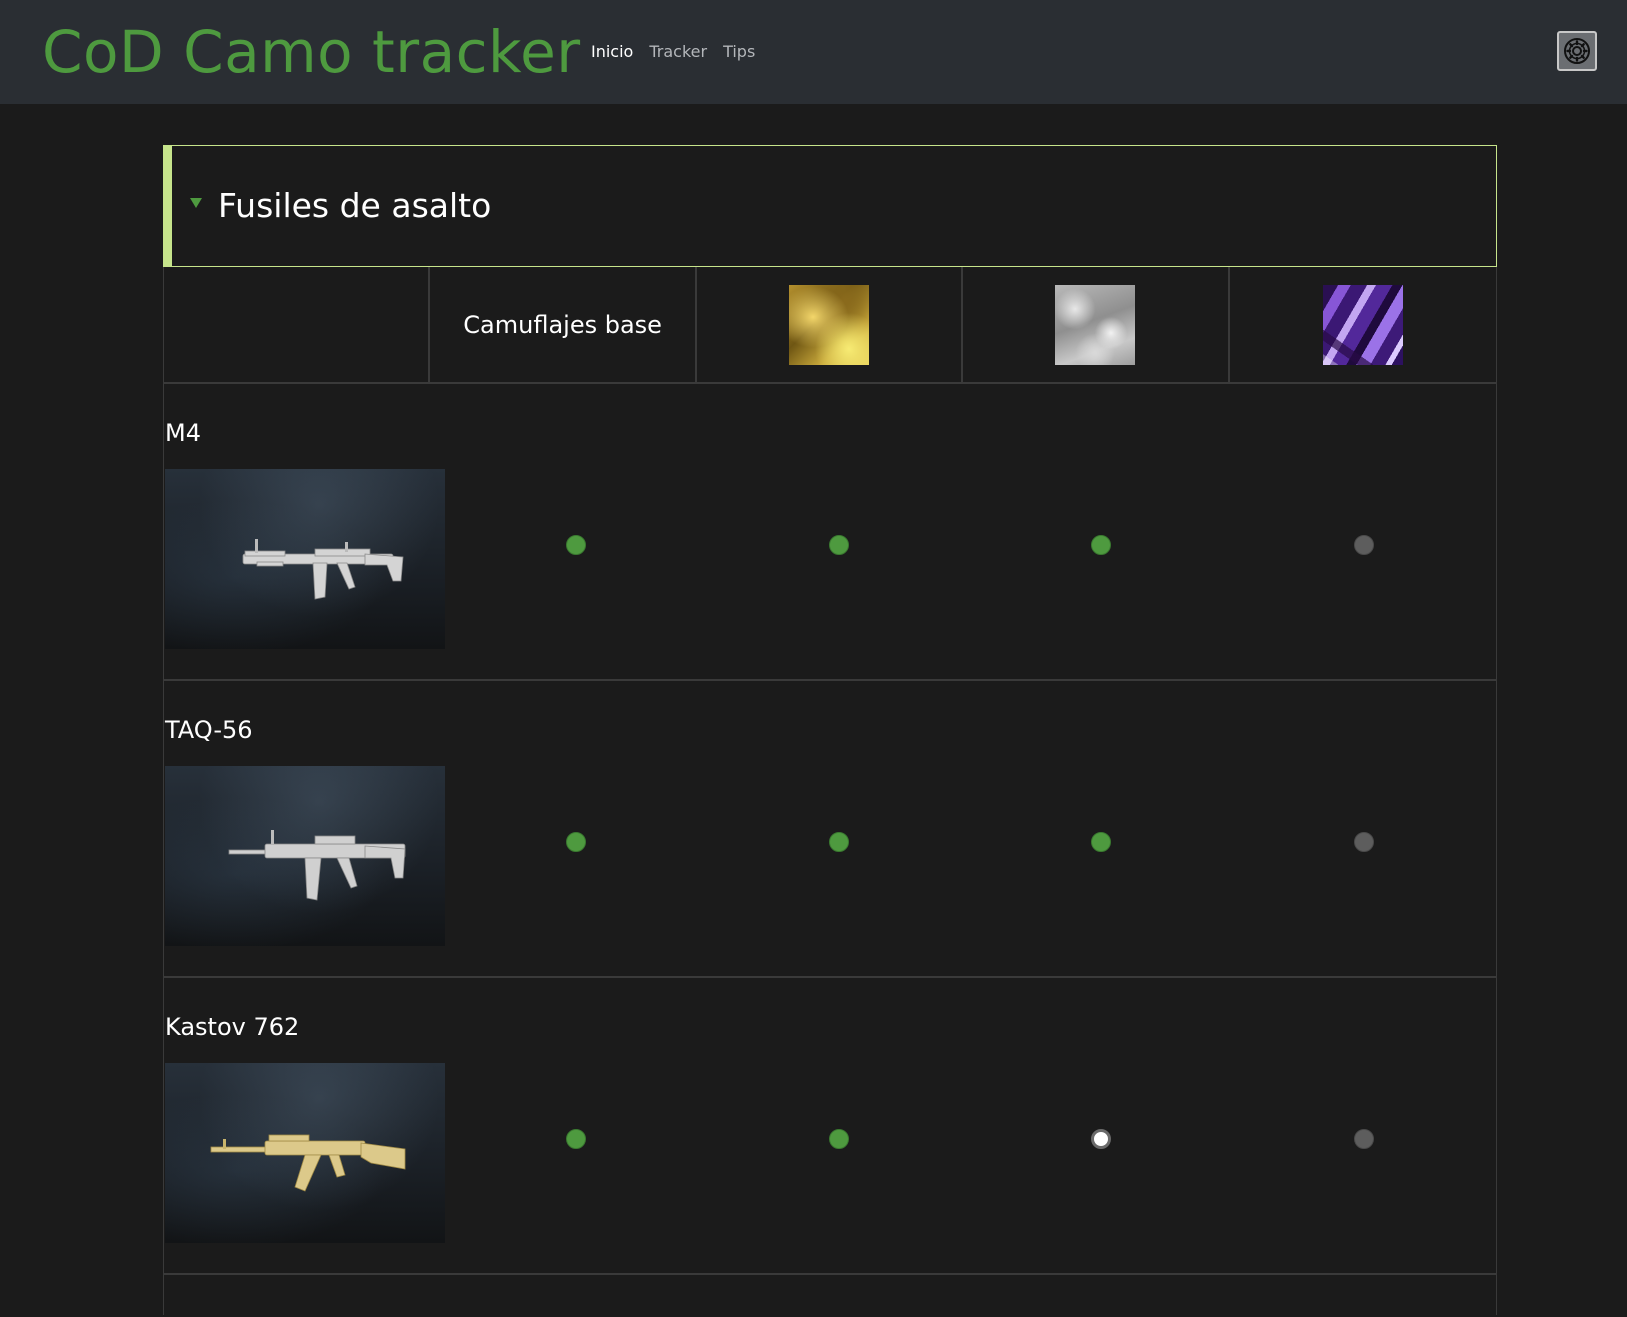 The image size is (1627, 1317). What do you see at coordinates (297, 324) in the screenshot?
I see `column-header-empty` at bounding box center [297, 324].